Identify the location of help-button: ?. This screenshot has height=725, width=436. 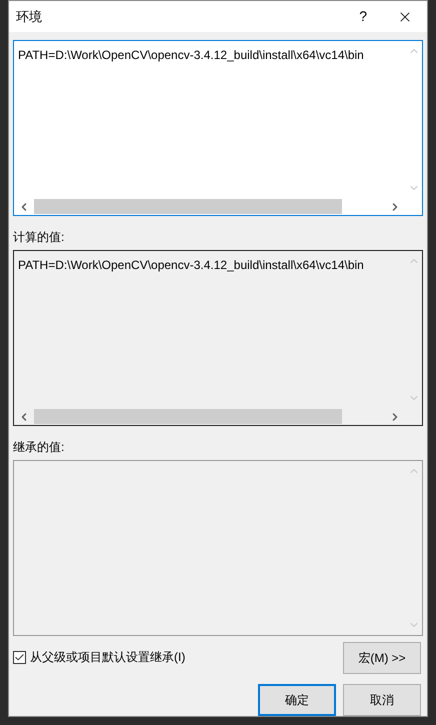
(363, 16).